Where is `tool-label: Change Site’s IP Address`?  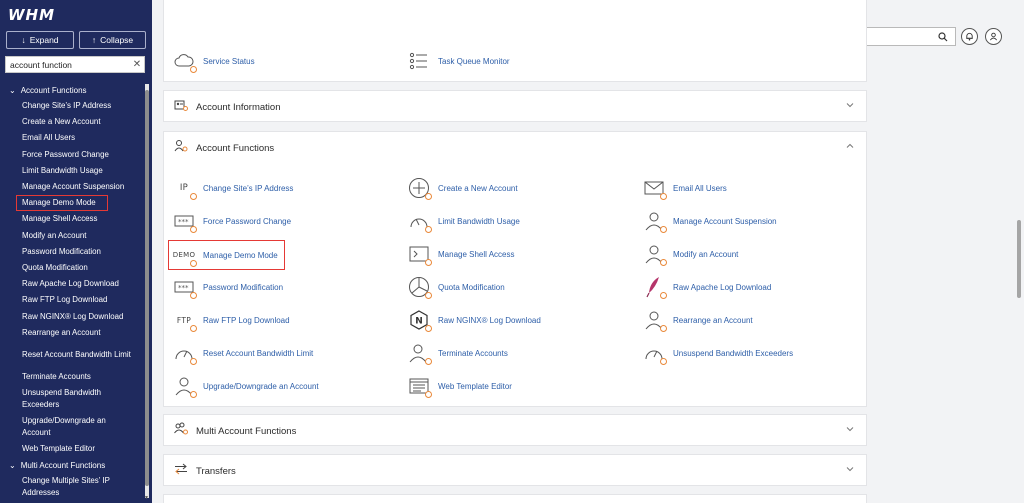 tool-label: Change Site’s IP Address is located at coordinates (248, 188).